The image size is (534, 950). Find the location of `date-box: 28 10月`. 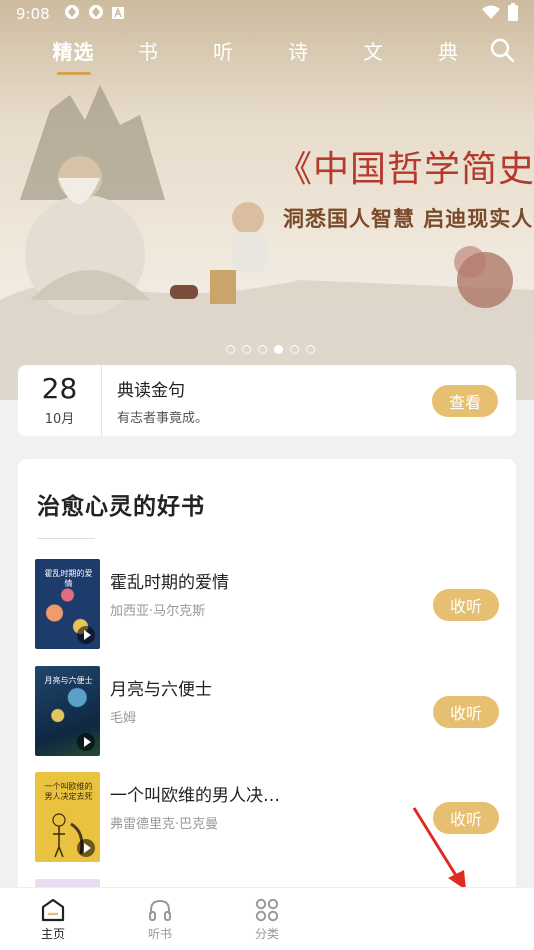

date-box: 28 10月 is located at coordinates (60, 400).